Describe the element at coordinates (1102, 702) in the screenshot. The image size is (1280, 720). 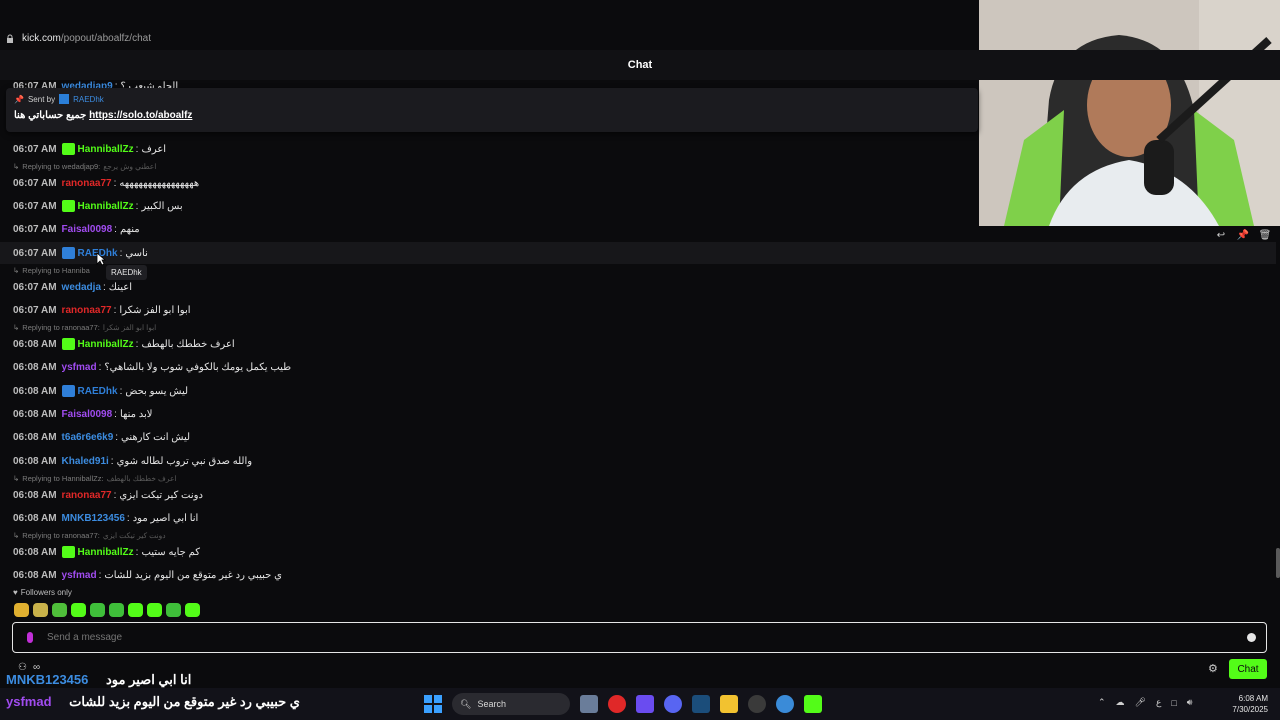
I see `chevron-up-icon: ⌃` at that location.